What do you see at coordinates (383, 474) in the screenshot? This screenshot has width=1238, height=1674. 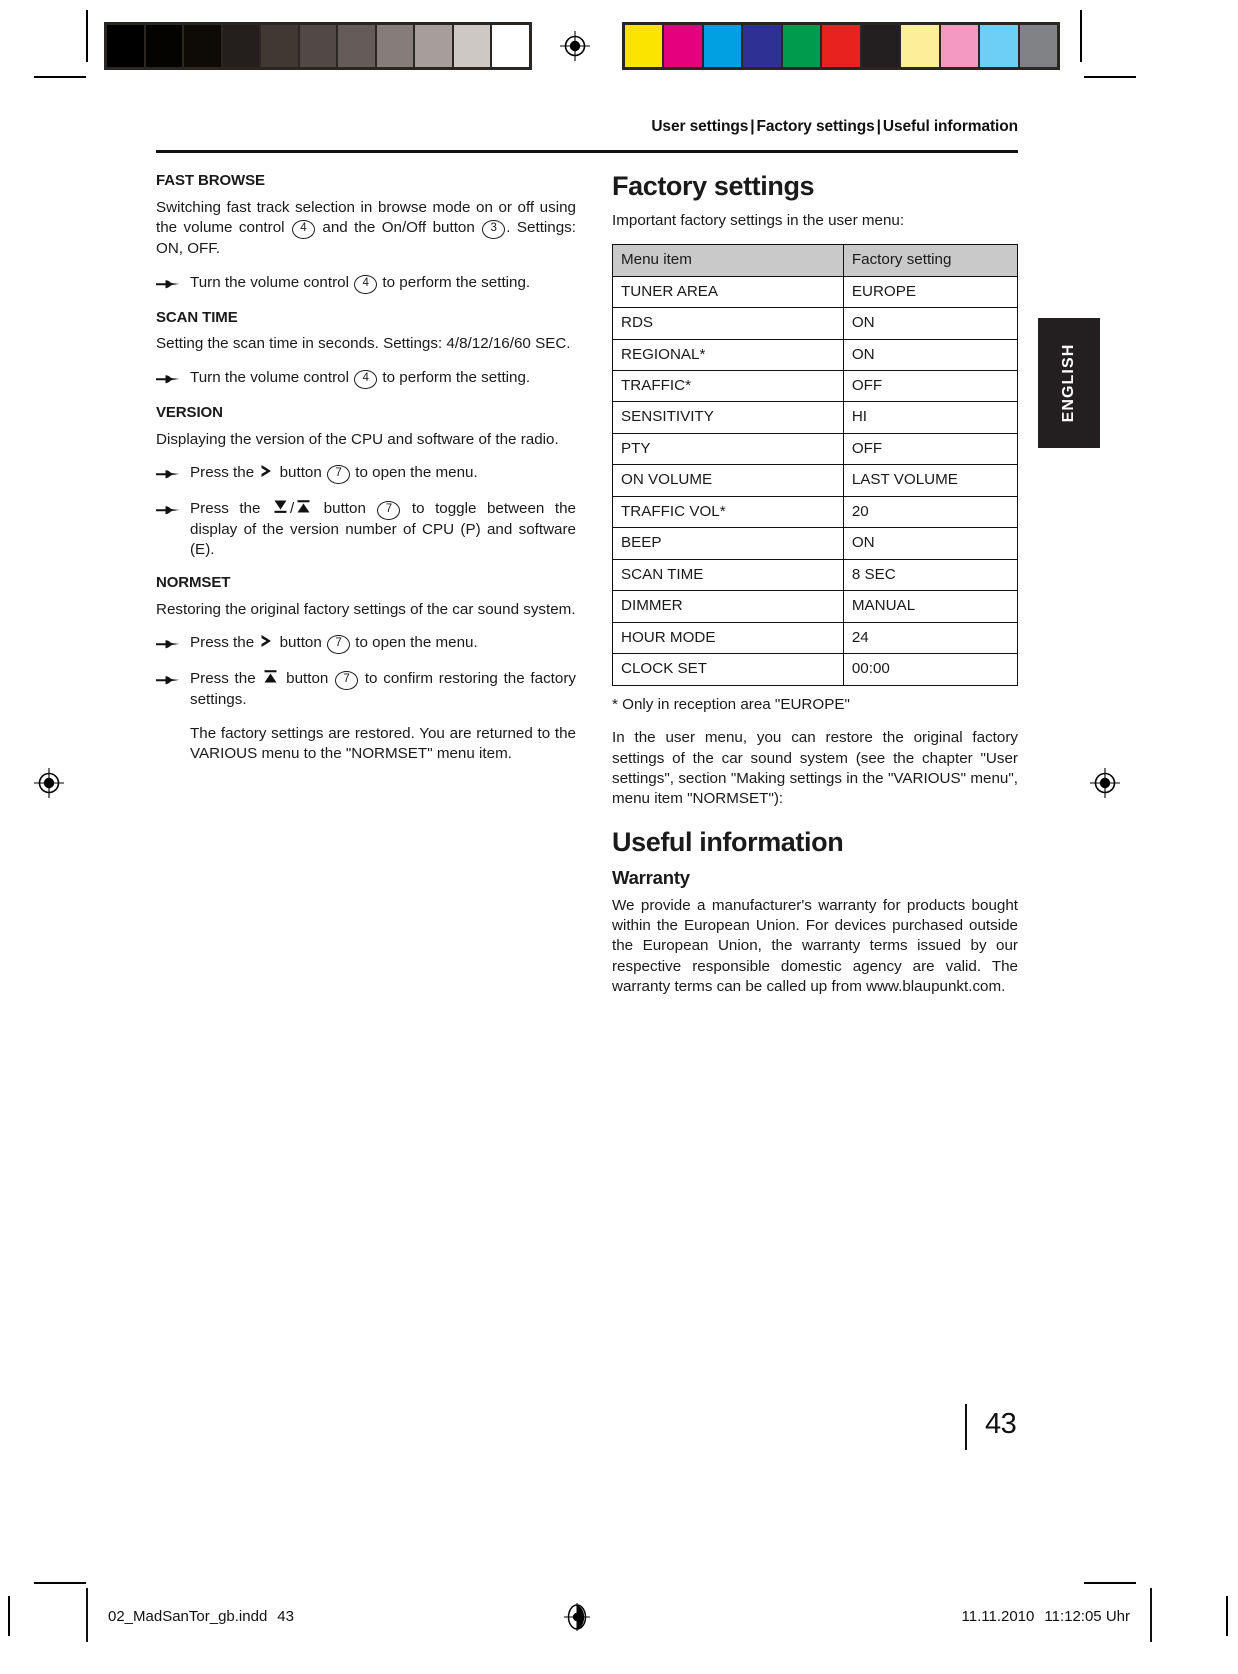 I see `step-version-open-menu-text: Press the button 7 to open the menu.` at bounding box center [383, 474].